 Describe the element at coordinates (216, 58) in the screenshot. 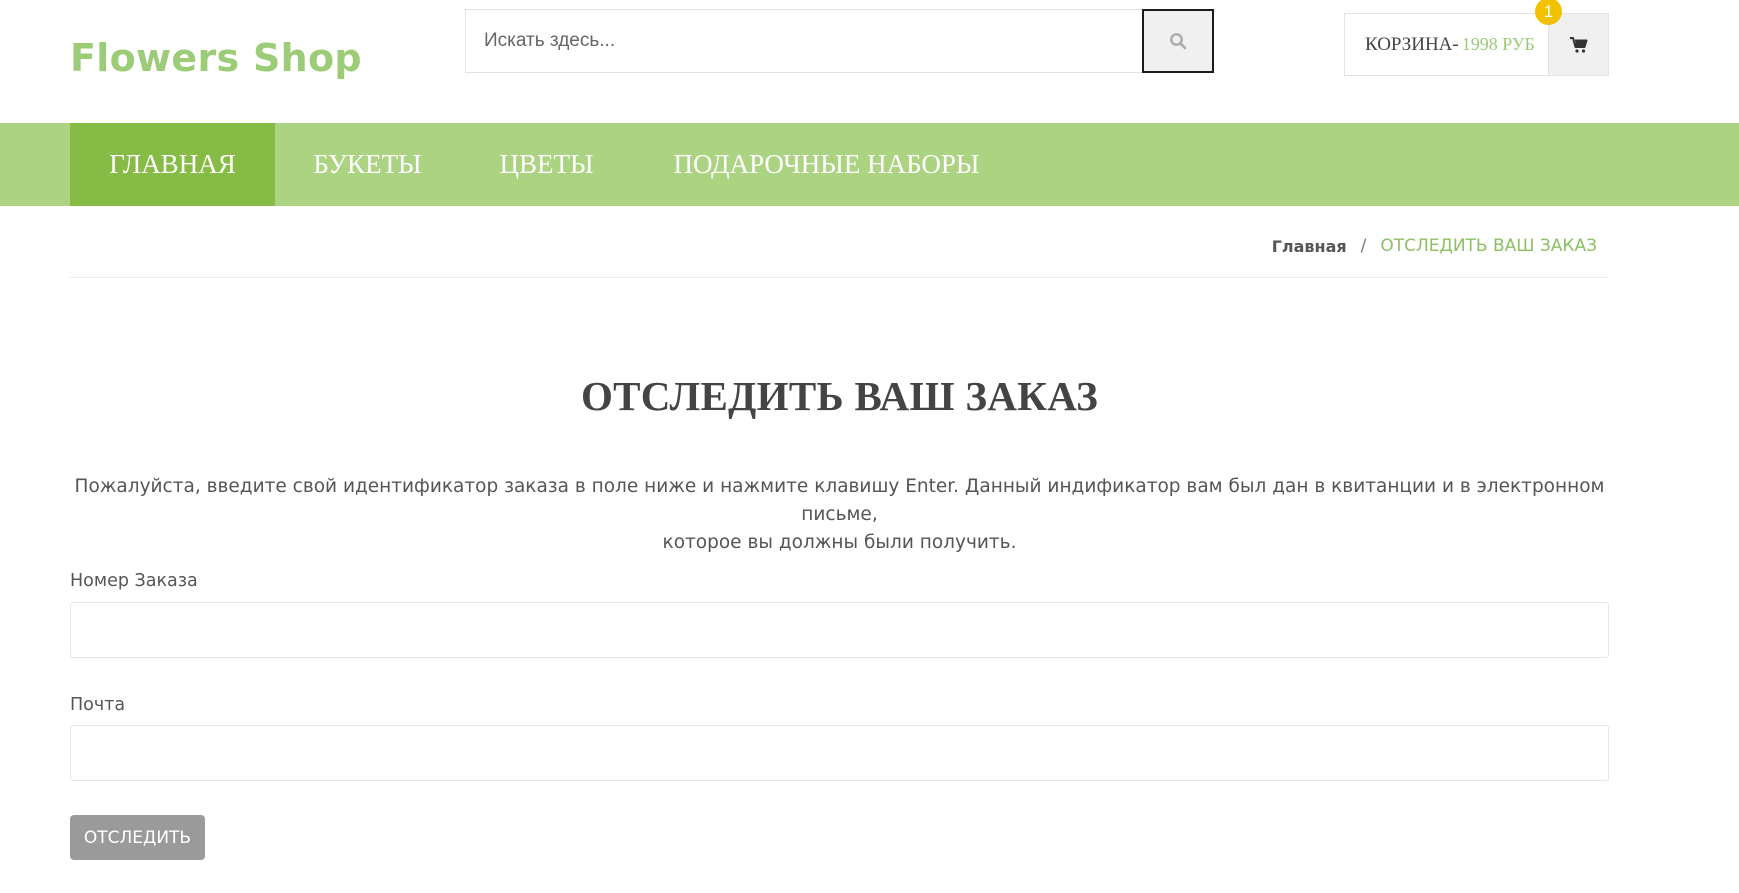

I see `site-logo: Flowers Shop` at that location.